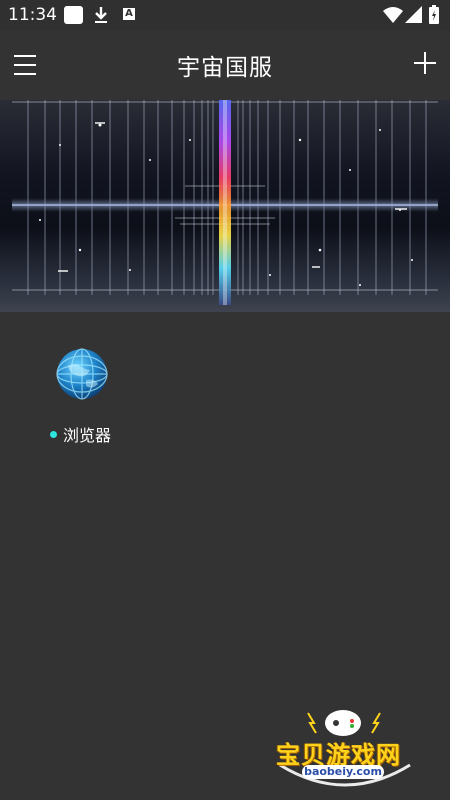 This screenshot has height=800, width=450. I want to click on notification-square-icon, so click(73, 15).